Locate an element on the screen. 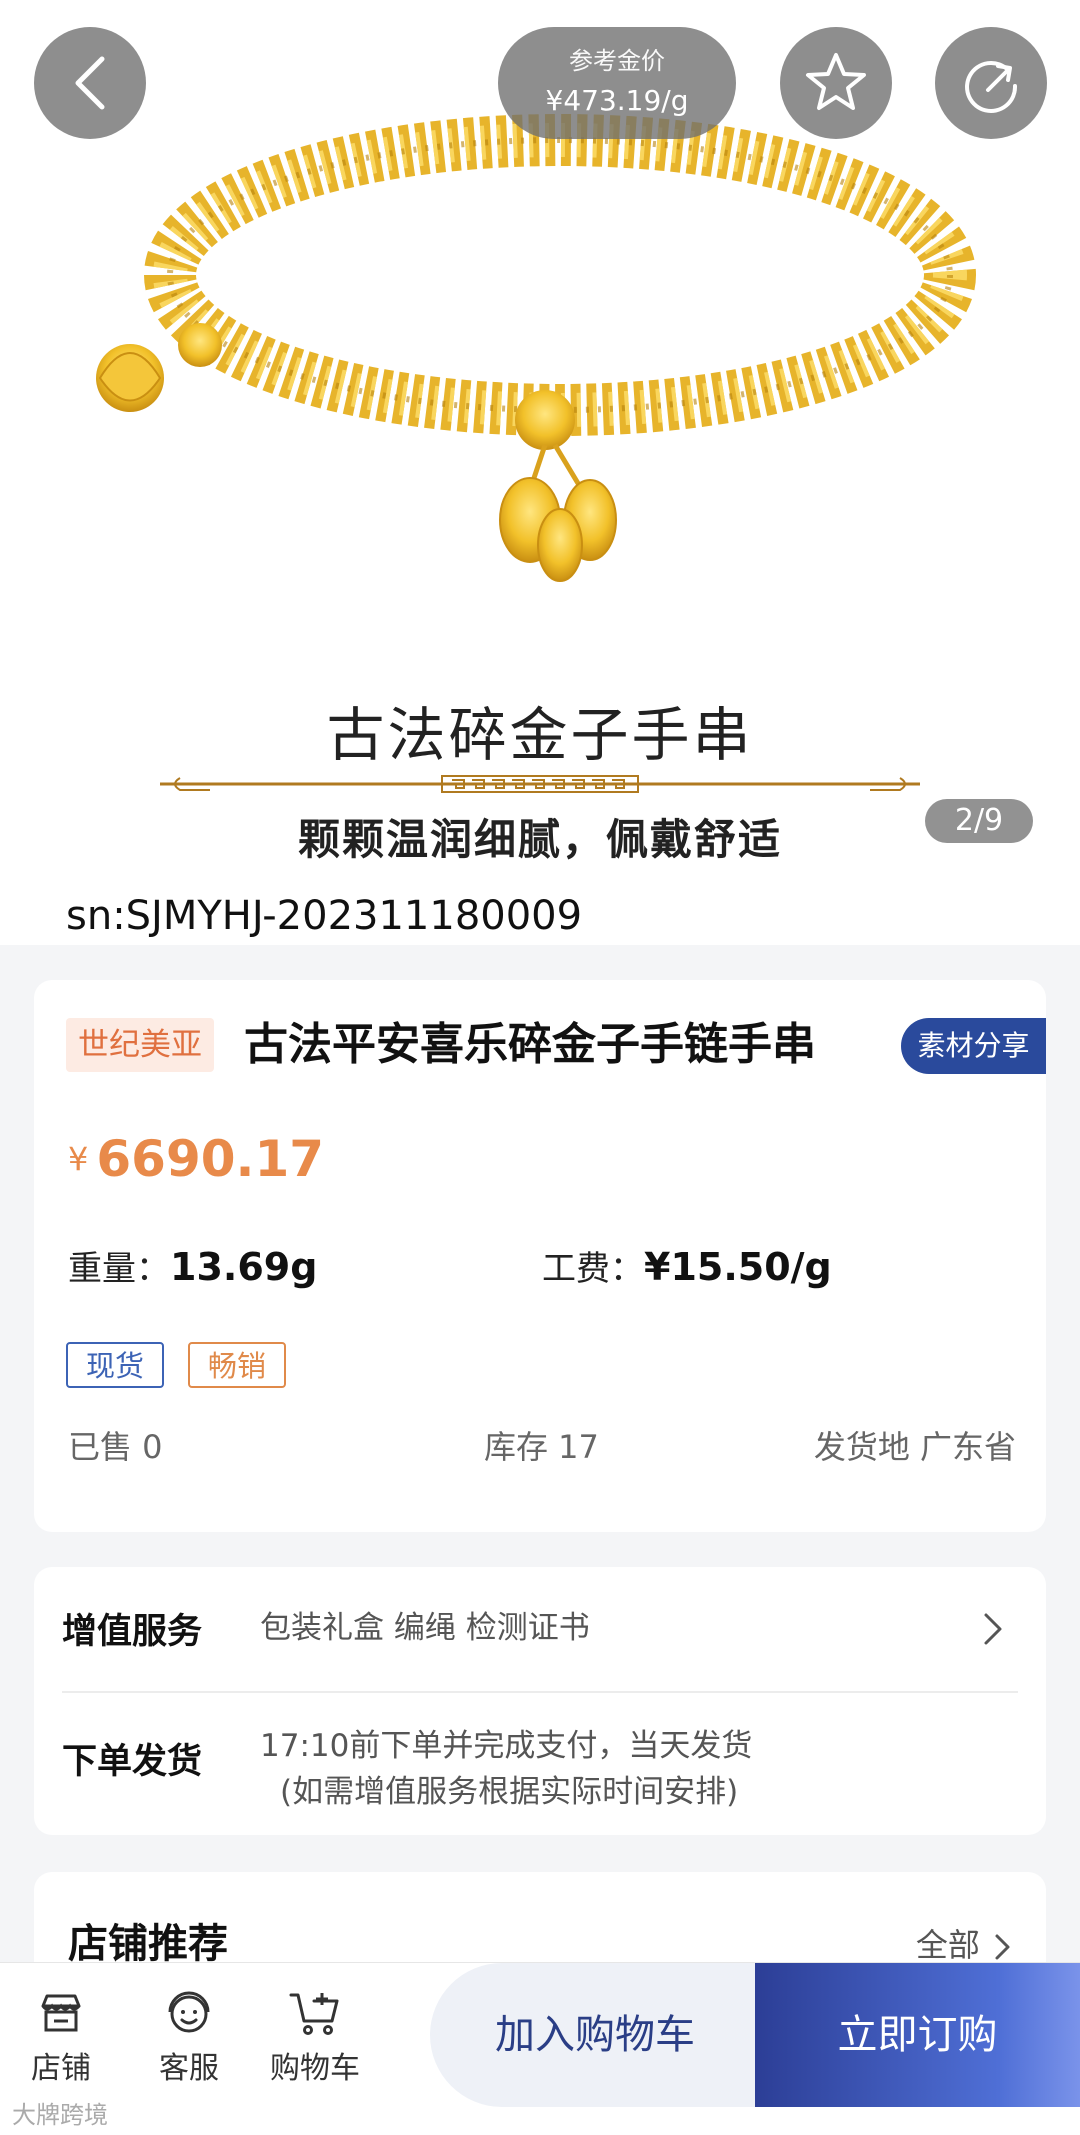 The width and height of the screenshot is (1080, 2135). back-button is located at coordinates (90, 83).